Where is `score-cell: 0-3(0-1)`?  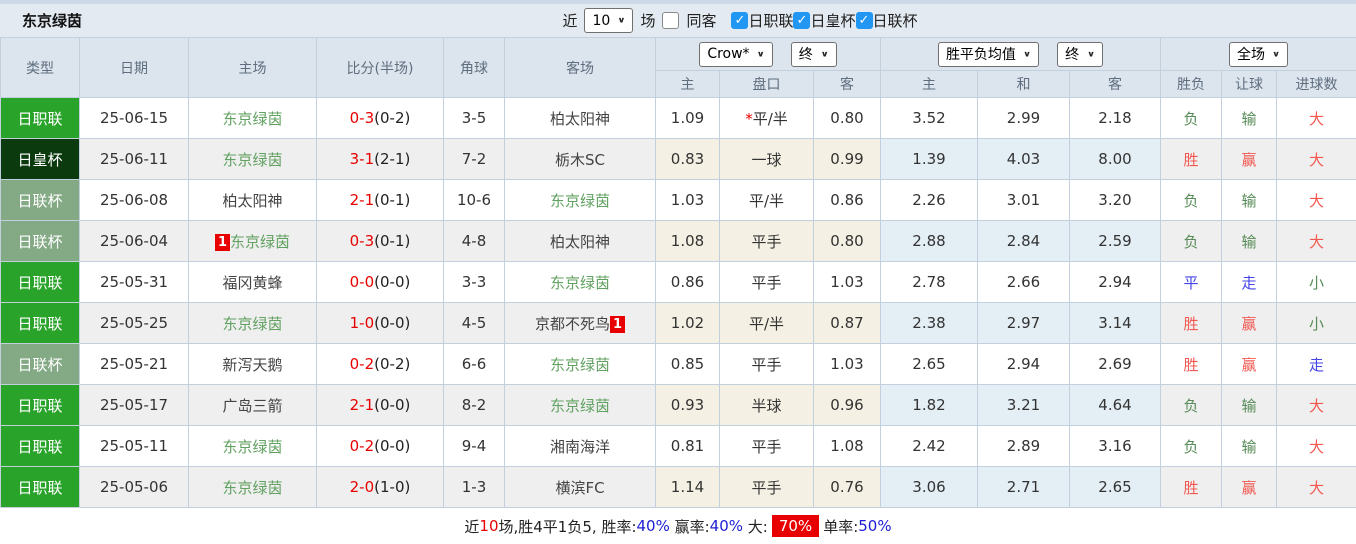 score-cell: 0-3(0-1) is located at coordinates (380, 241).